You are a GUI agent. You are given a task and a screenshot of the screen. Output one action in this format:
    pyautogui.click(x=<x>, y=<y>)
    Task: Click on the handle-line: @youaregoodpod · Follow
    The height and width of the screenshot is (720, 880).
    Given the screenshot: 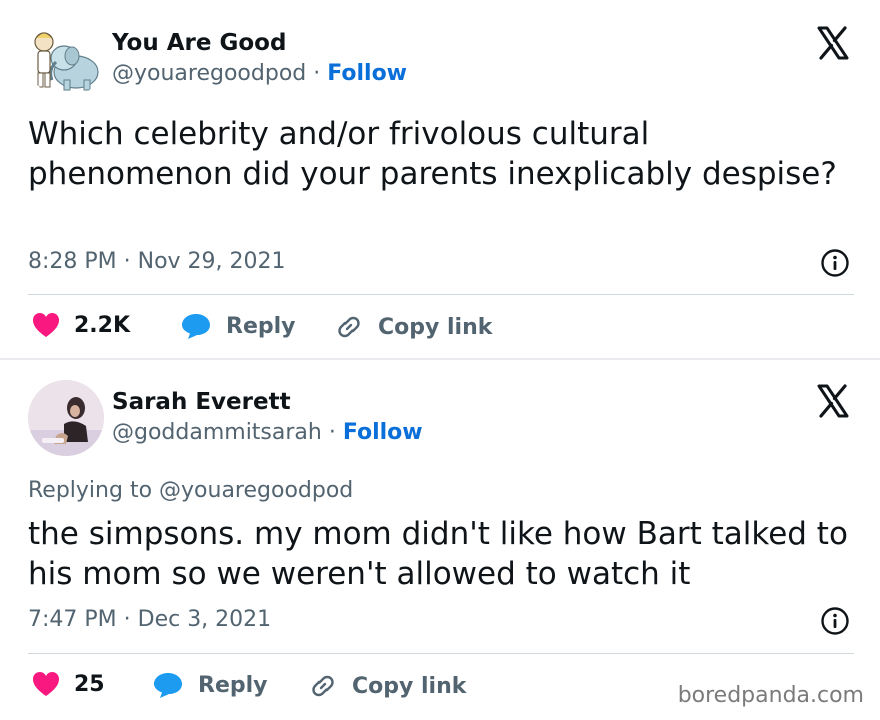 What is the action you would take?
    pyautogui.click(x=259, y=73)
    